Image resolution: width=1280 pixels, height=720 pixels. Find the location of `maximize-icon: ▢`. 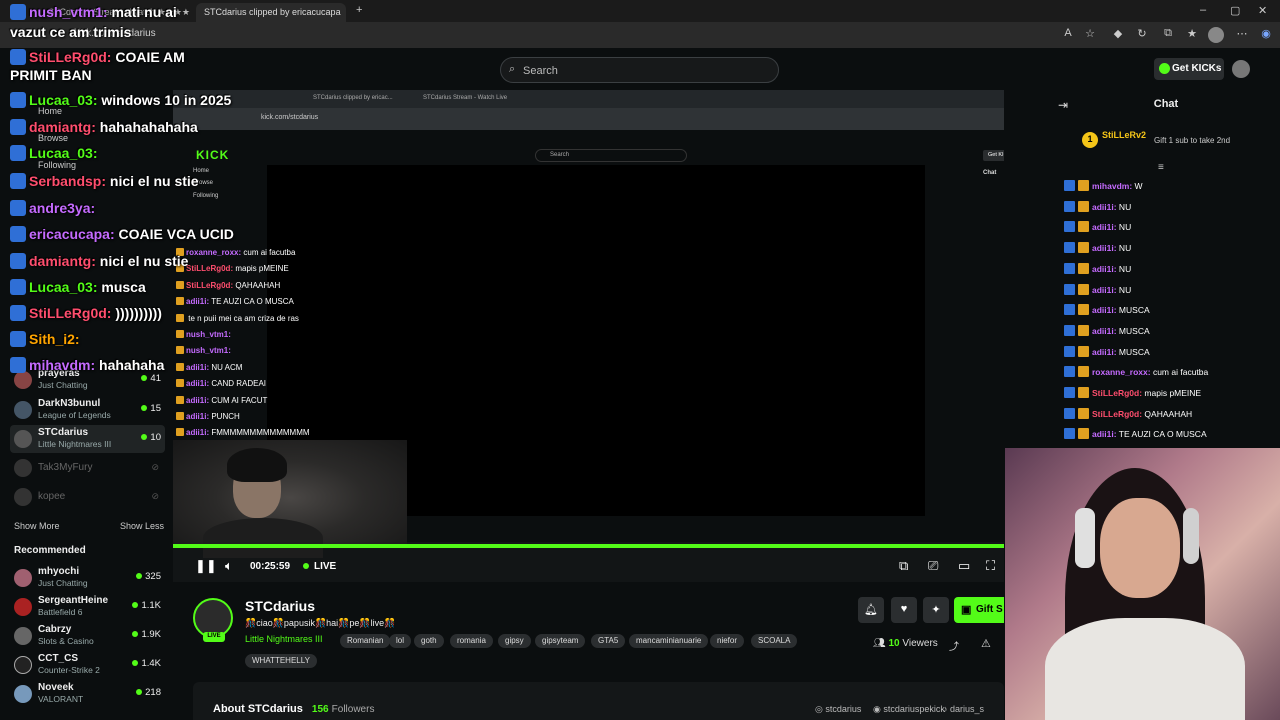

maximize-icon: ▢ is located at coordinates (1235, 10).